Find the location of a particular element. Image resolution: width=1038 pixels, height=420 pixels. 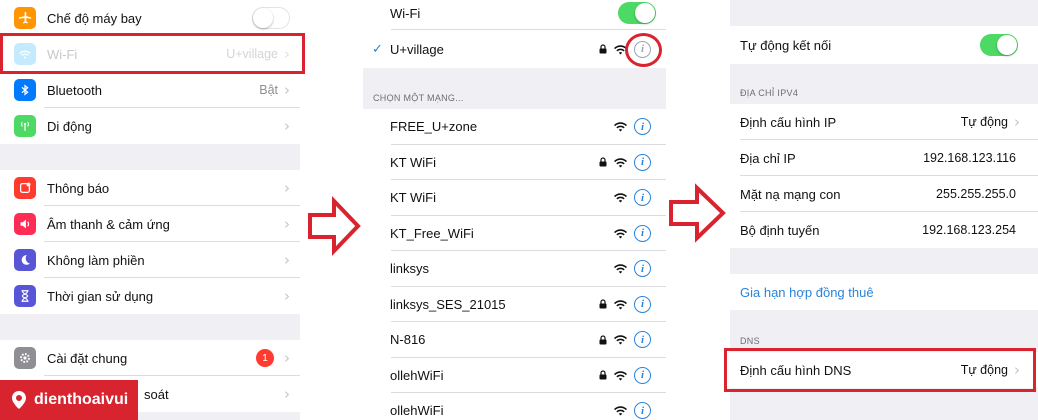

wifi-row: Wi-Fi U+village › is located at coordinates (150, 54).